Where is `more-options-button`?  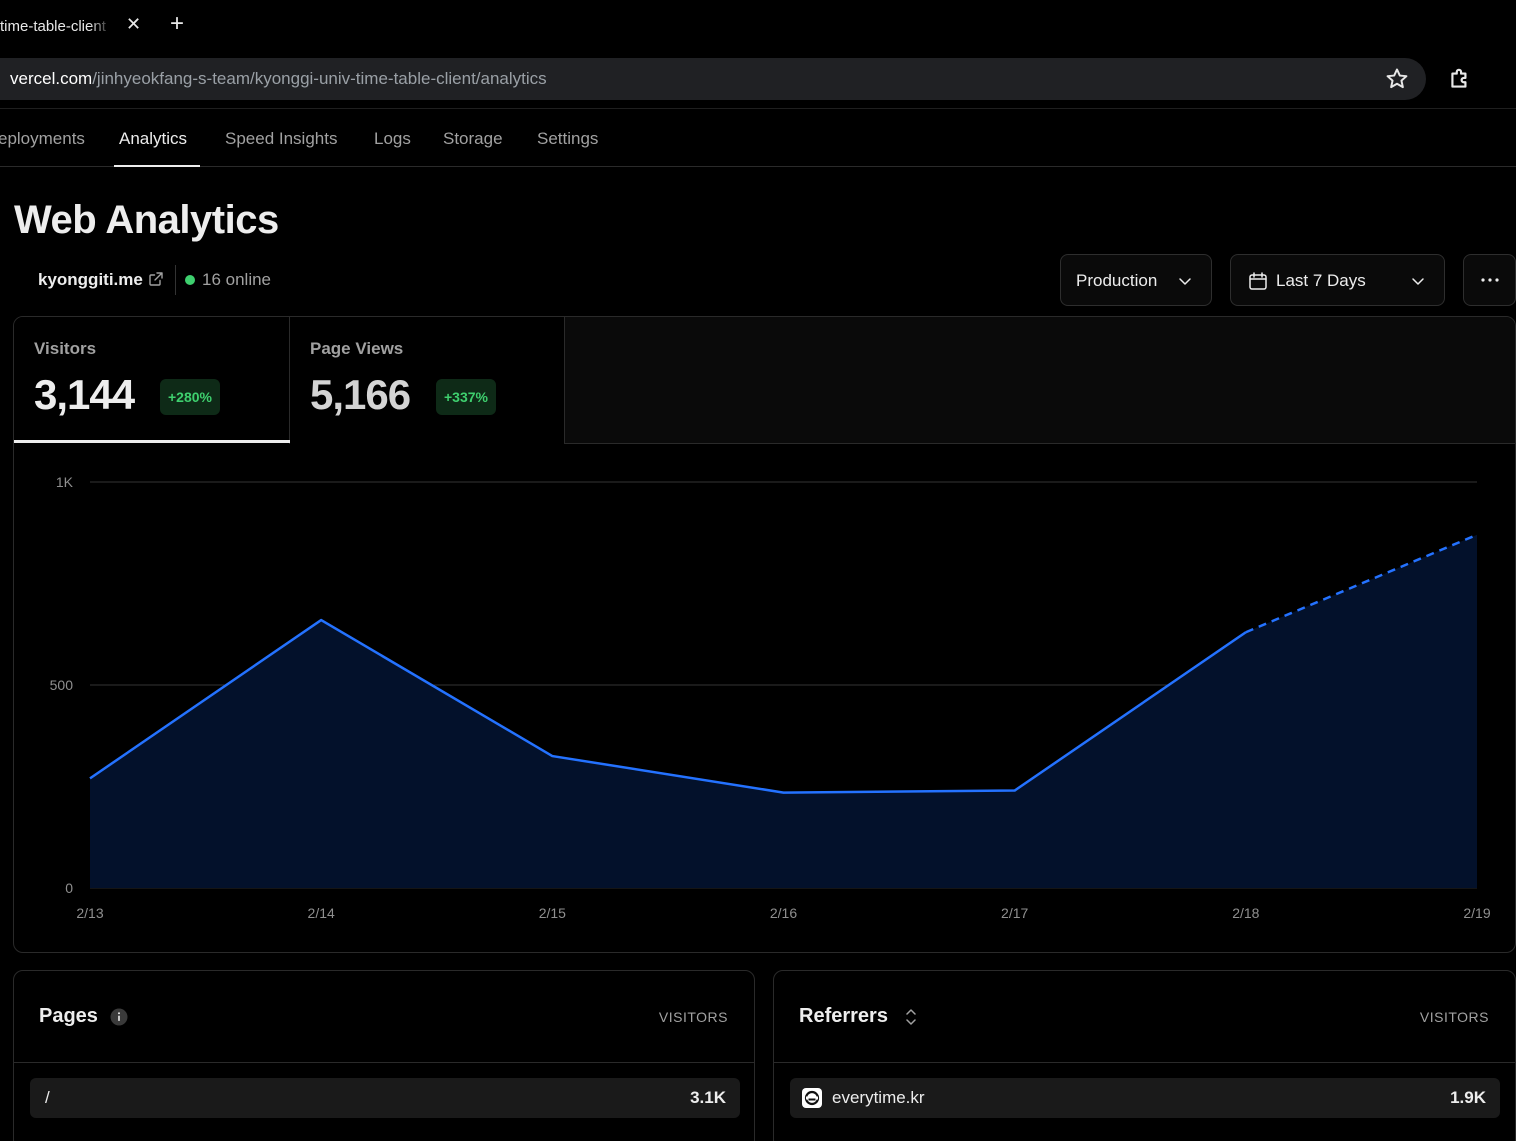 more-options-button is located at coordinates (1489, 280).